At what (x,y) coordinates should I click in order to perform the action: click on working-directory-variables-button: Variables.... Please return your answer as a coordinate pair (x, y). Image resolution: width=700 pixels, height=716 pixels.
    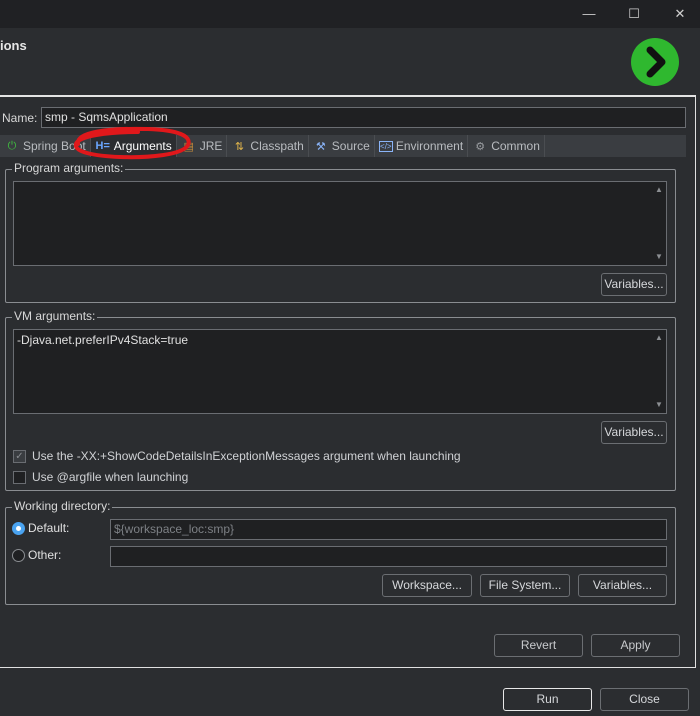
    Looking at the image, I should click on (622, 585).